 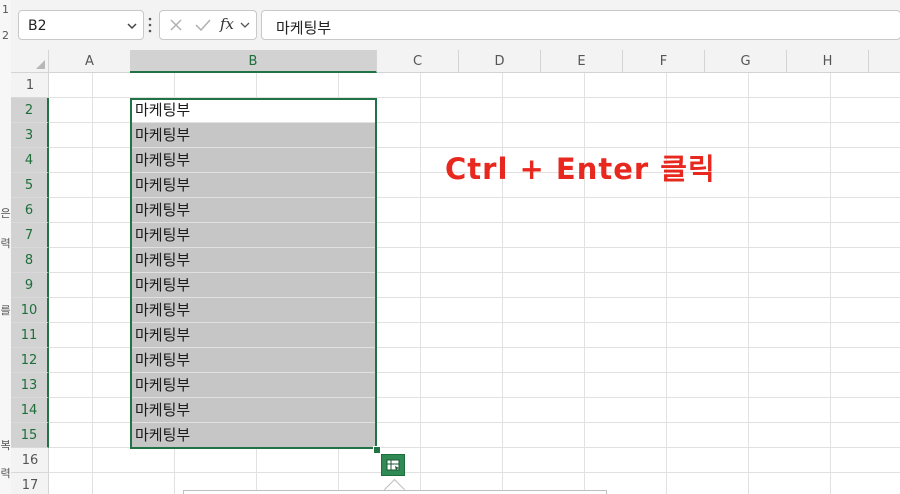 What do you see at coordinates (746, 61) in the screenshot?
I see `column-header-g: G` at bounding box center [746, 61].